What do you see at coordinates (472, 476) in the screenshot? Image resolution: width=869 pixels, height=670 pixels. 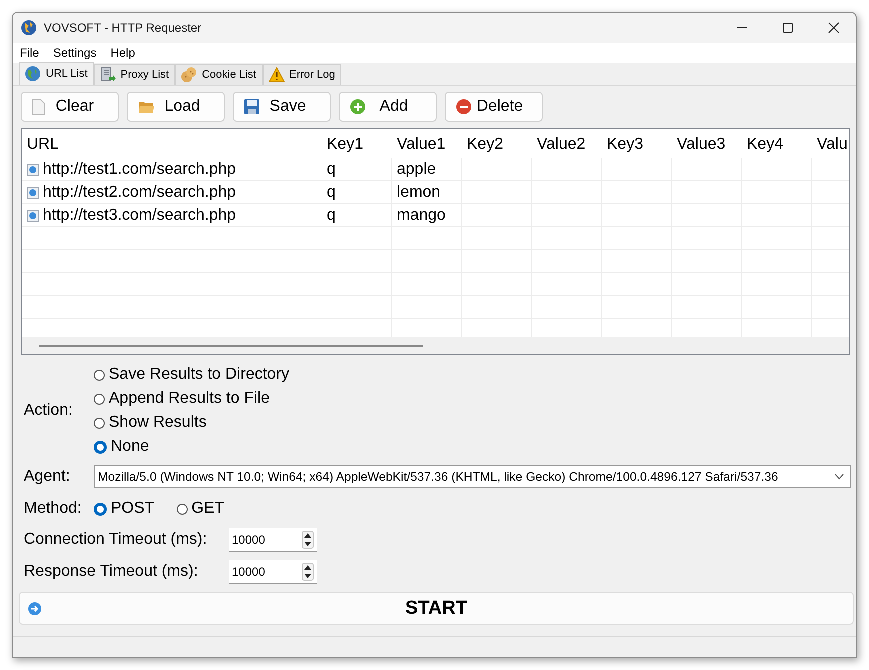 I see `agent-dropdown: Mozilla/5.0 (Windows NT 10.0; Win64; x64) AppleWebKit/537.36 (KHTML, like Gecko) Chrome/100.0.4896.127 Safari/537.36` at bounding box center [472, 476].